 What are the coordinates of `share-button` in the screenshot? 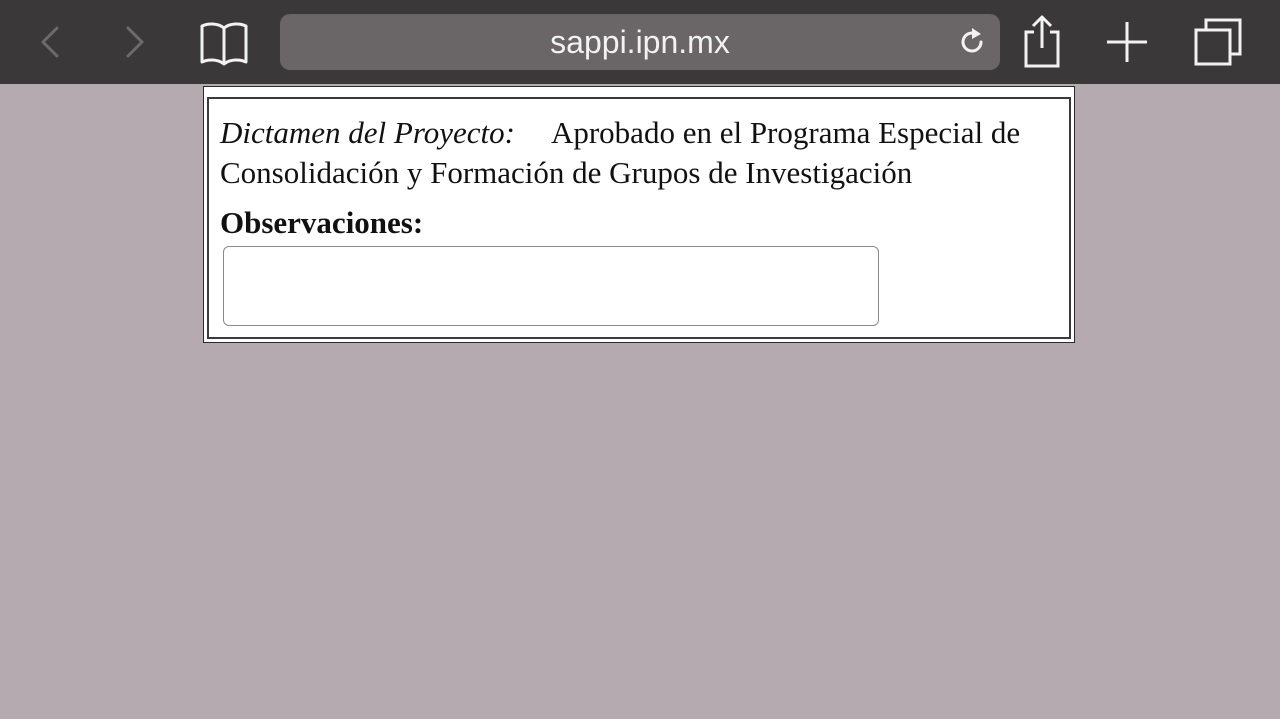 It's located at (1042, 42).